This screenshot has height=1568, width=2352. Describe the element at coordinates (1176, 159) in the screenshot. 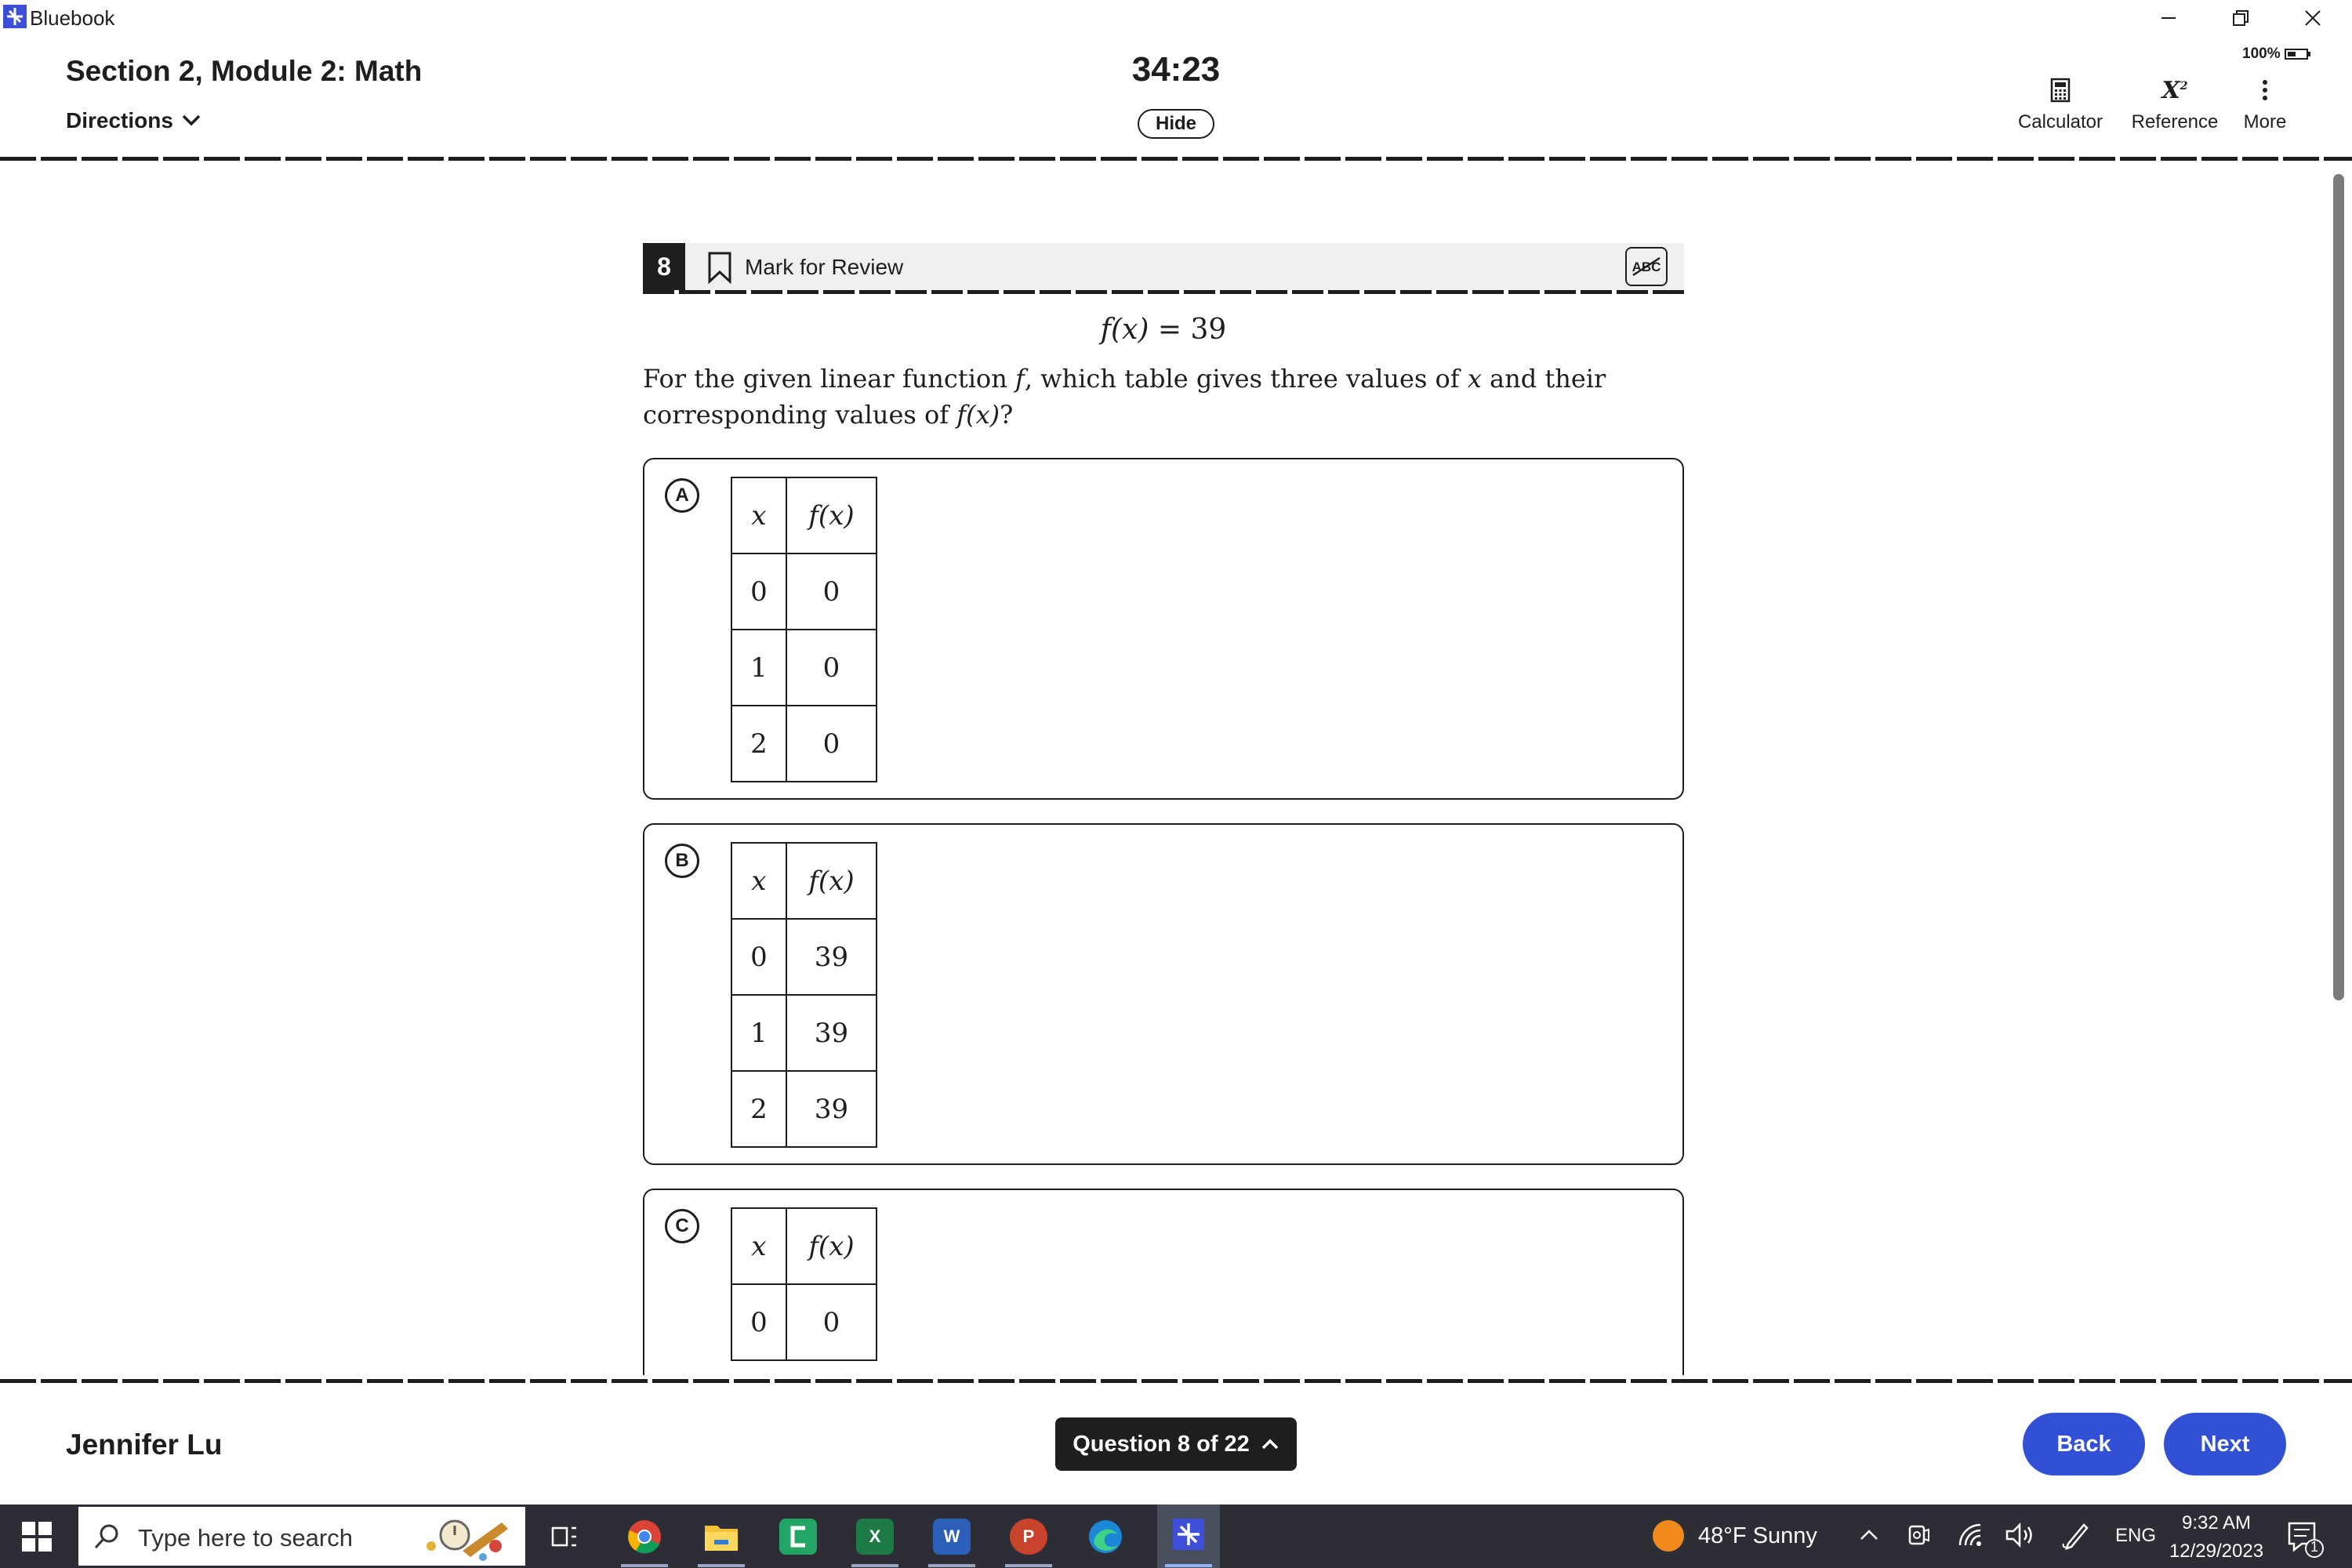

I see `header-divider` at that location.